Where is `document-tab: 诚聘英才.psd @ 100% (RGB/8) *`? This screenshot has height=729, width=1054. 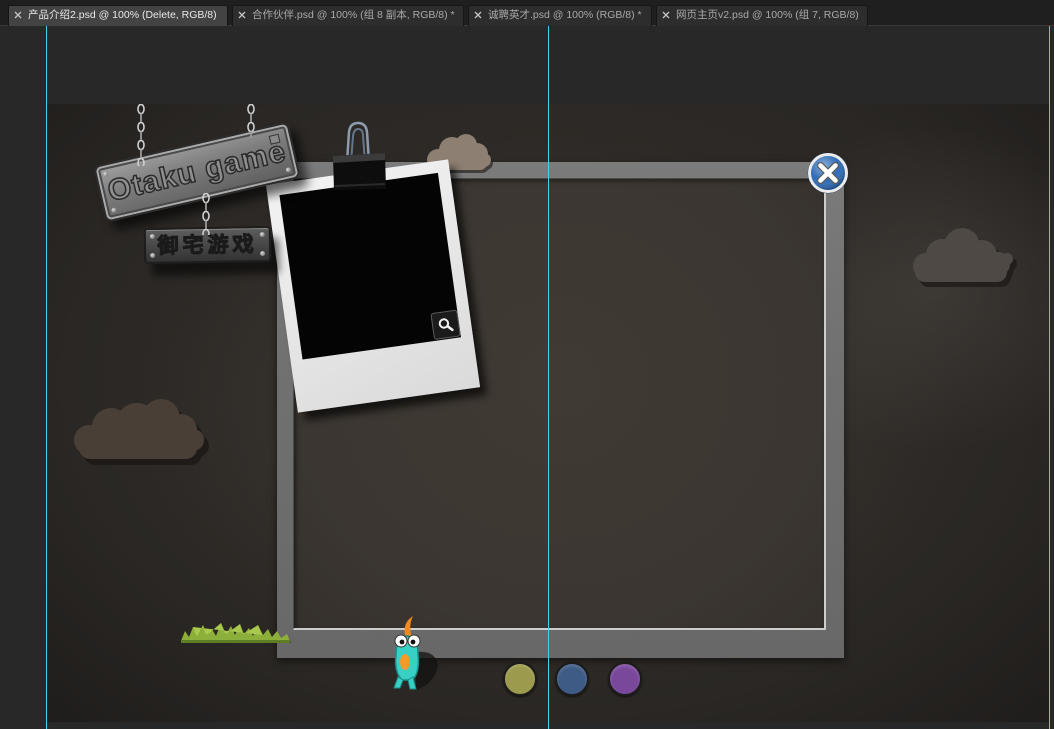
document-tab: 诚聘英才.psd @ 100% (RGB/8) * is located at coordinates (560, 15).